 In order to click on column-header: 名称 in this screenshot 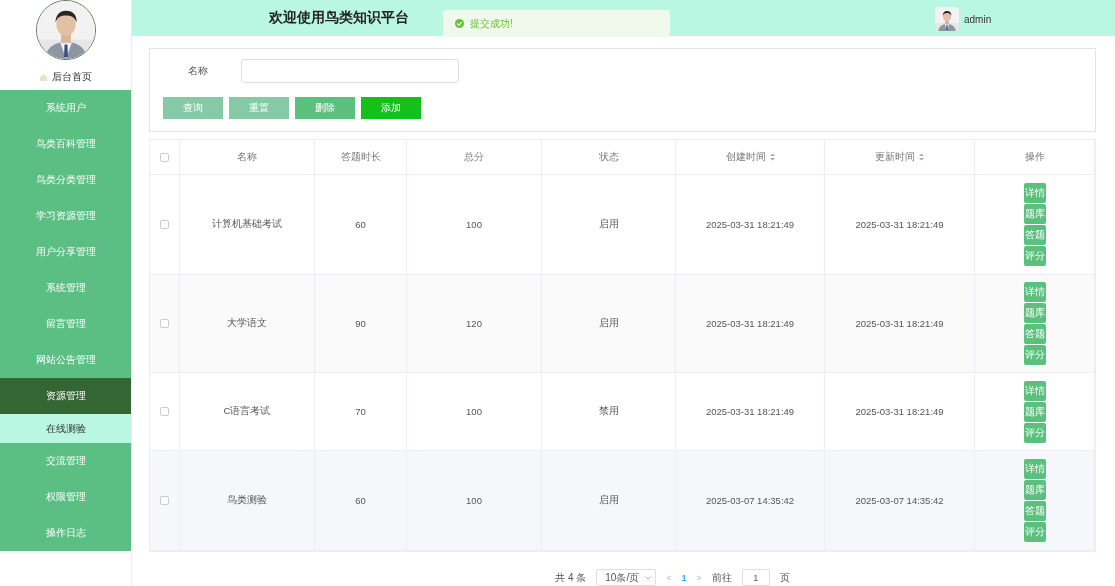, I will do `click(247, 157)`.